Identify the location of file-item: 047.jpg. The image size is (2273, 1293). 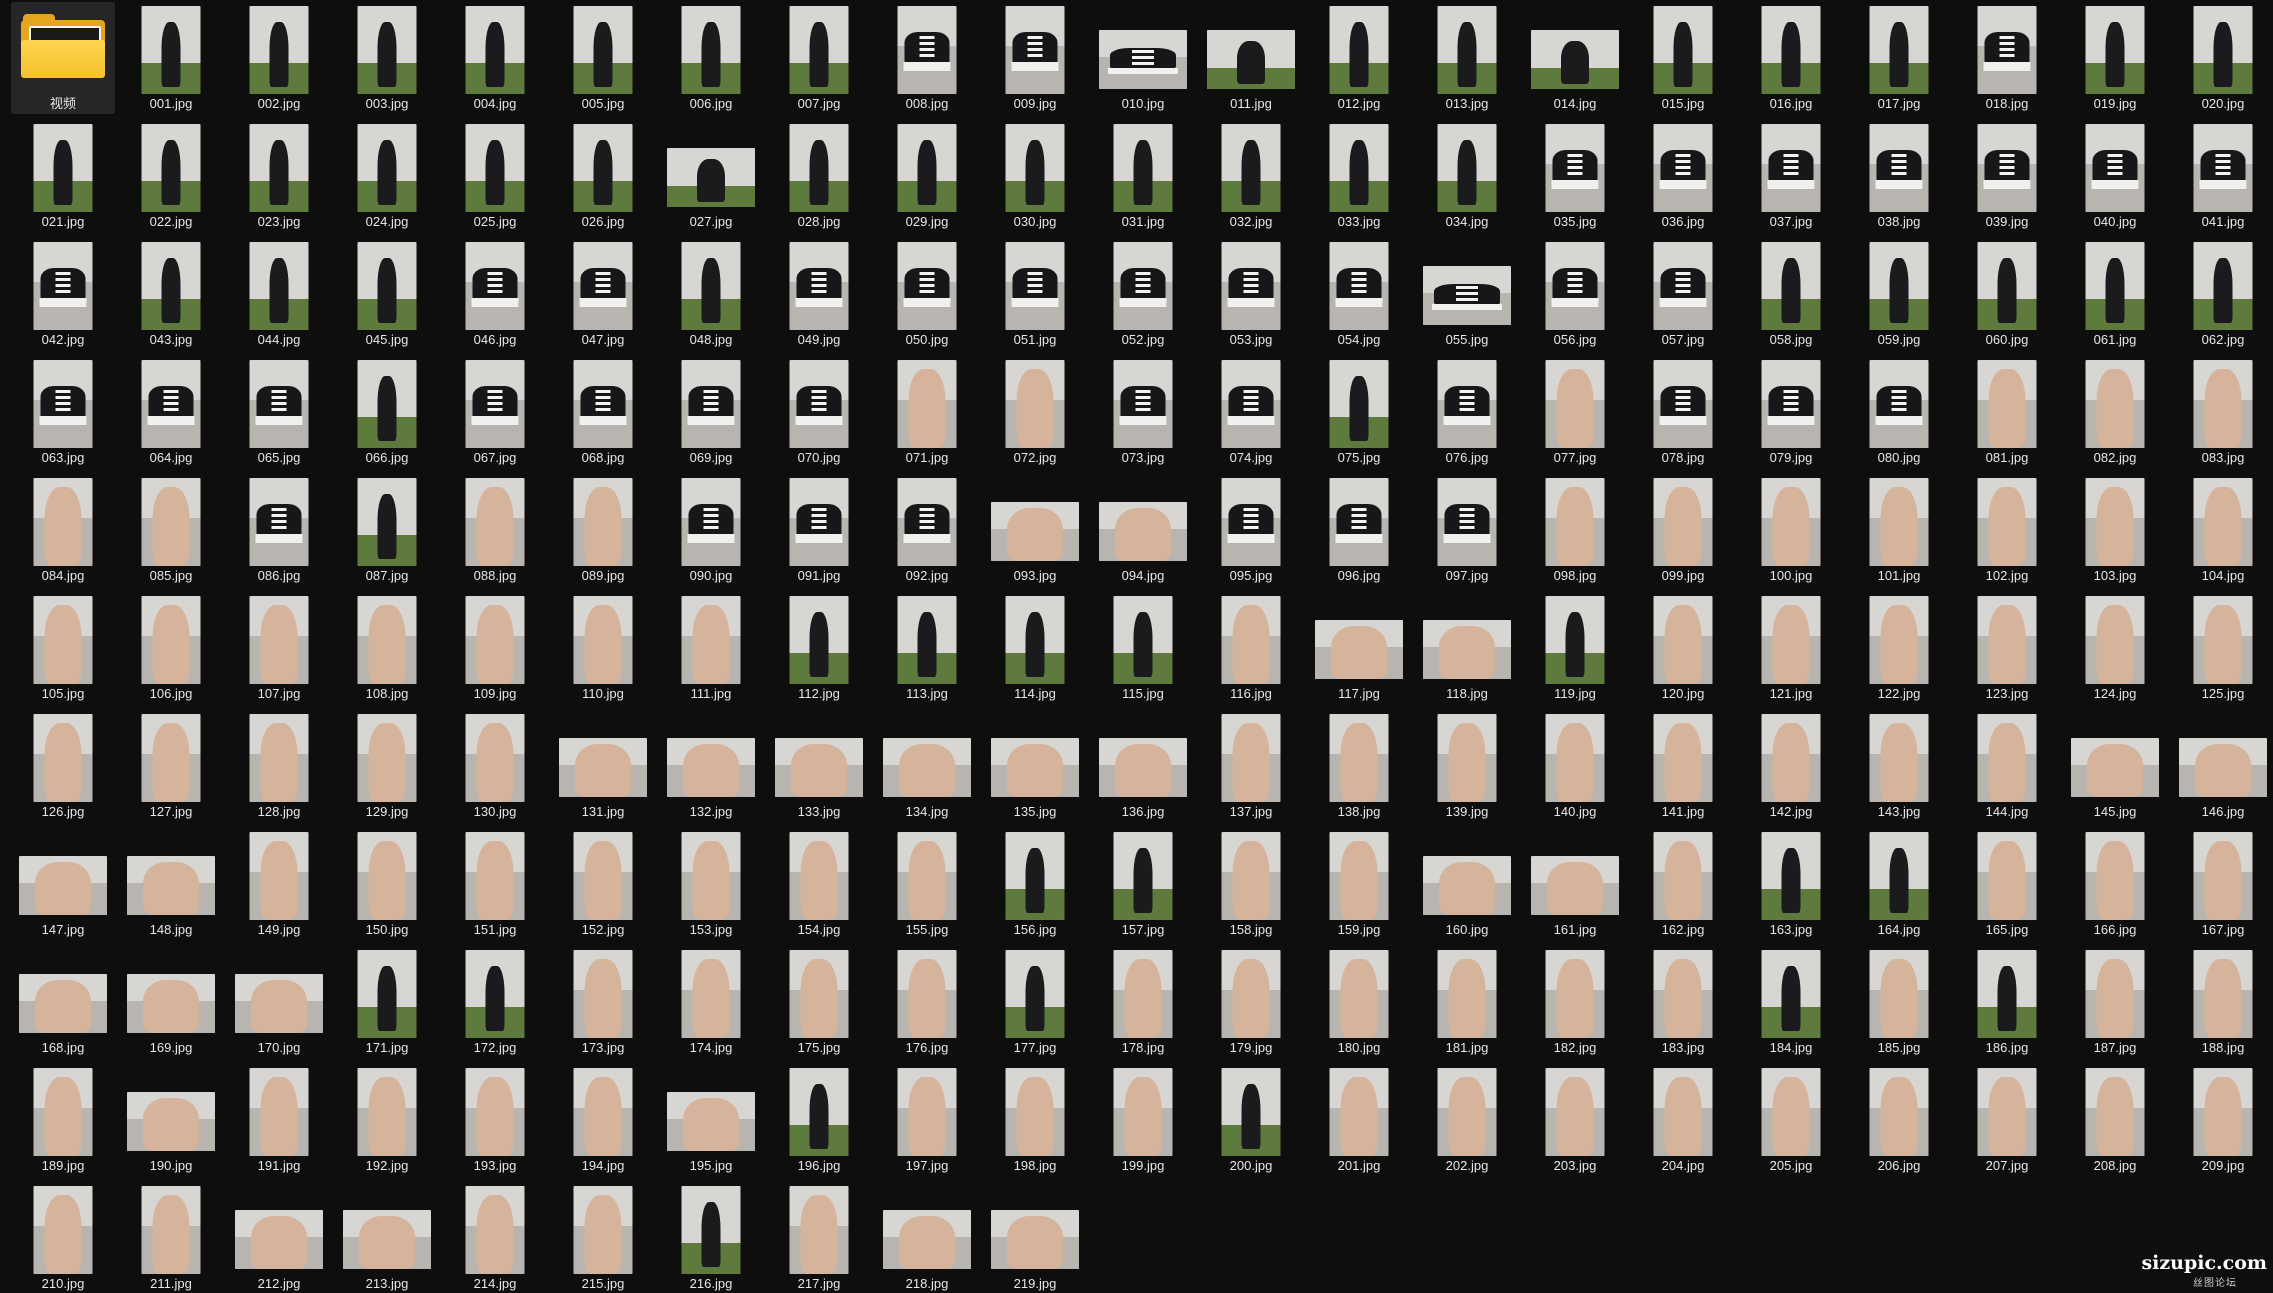
(603, 294).